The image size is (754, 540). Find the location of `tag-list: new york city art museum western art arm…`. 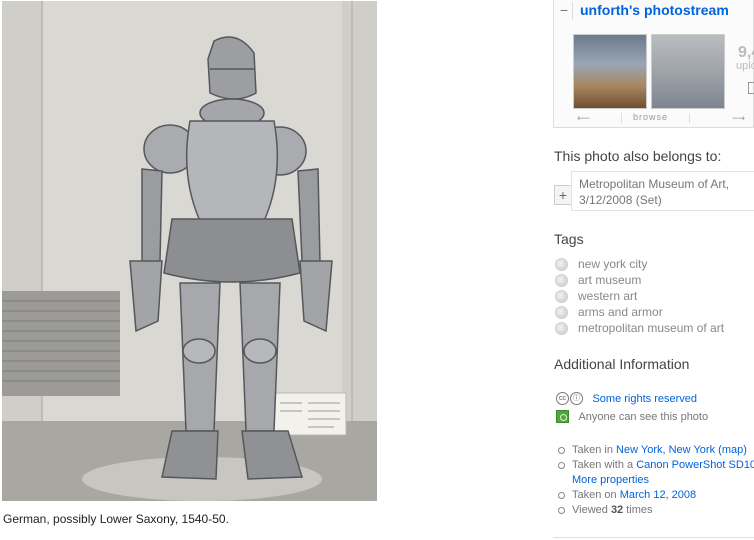

tag-list: new york city art museum western art arm… is located at coordinates (639, 297).